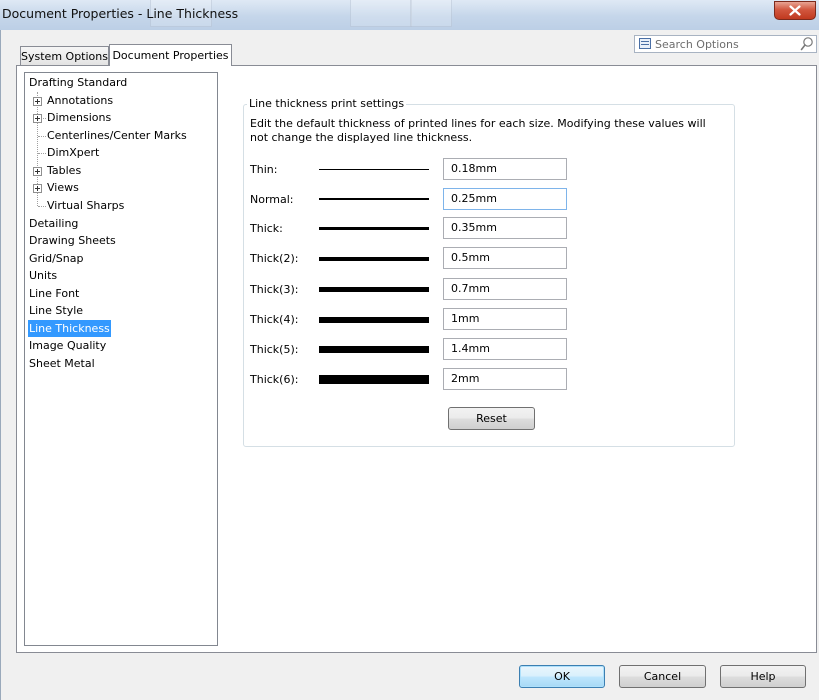  I want to click on ok-button: OK, so click(562, 676).